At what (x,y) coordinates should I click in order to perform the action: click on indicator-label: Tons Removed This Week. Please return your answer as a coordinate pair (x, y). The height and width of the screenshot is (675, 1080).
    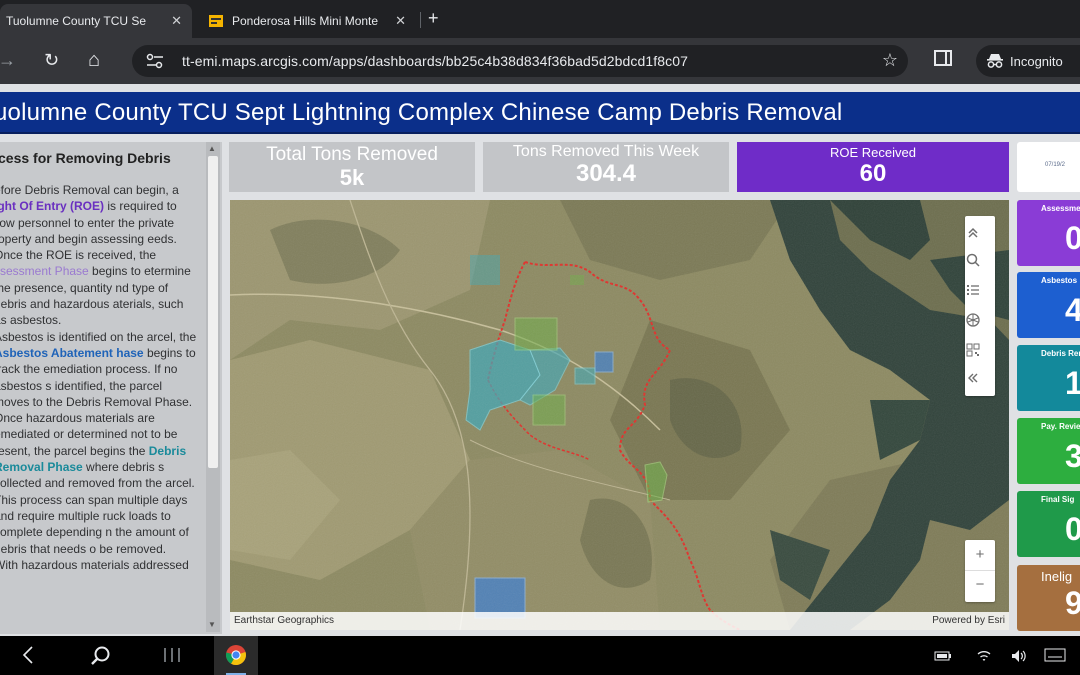
    Looking at the image, I should click on (606, 151).